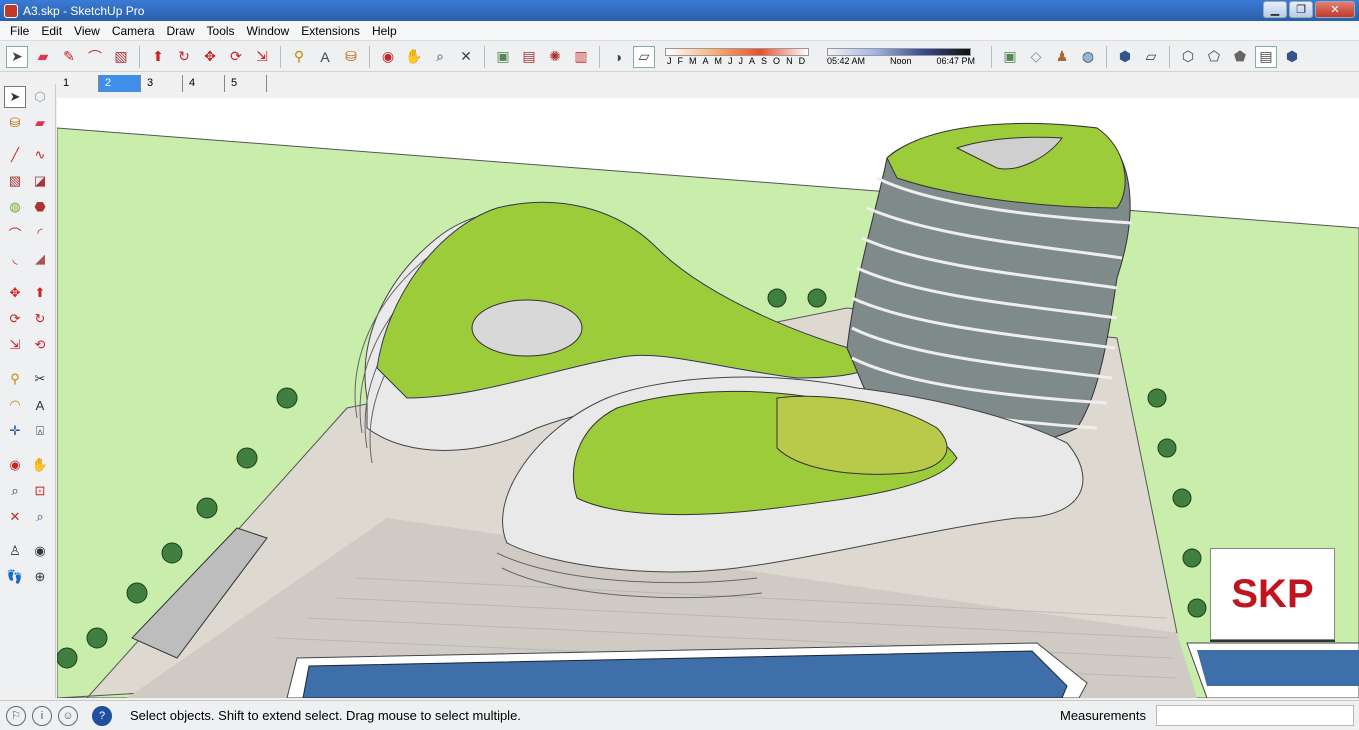 This screenshot has height=730, width=1359. I want to click on scene-tab-3: 3, so click(162, 83).